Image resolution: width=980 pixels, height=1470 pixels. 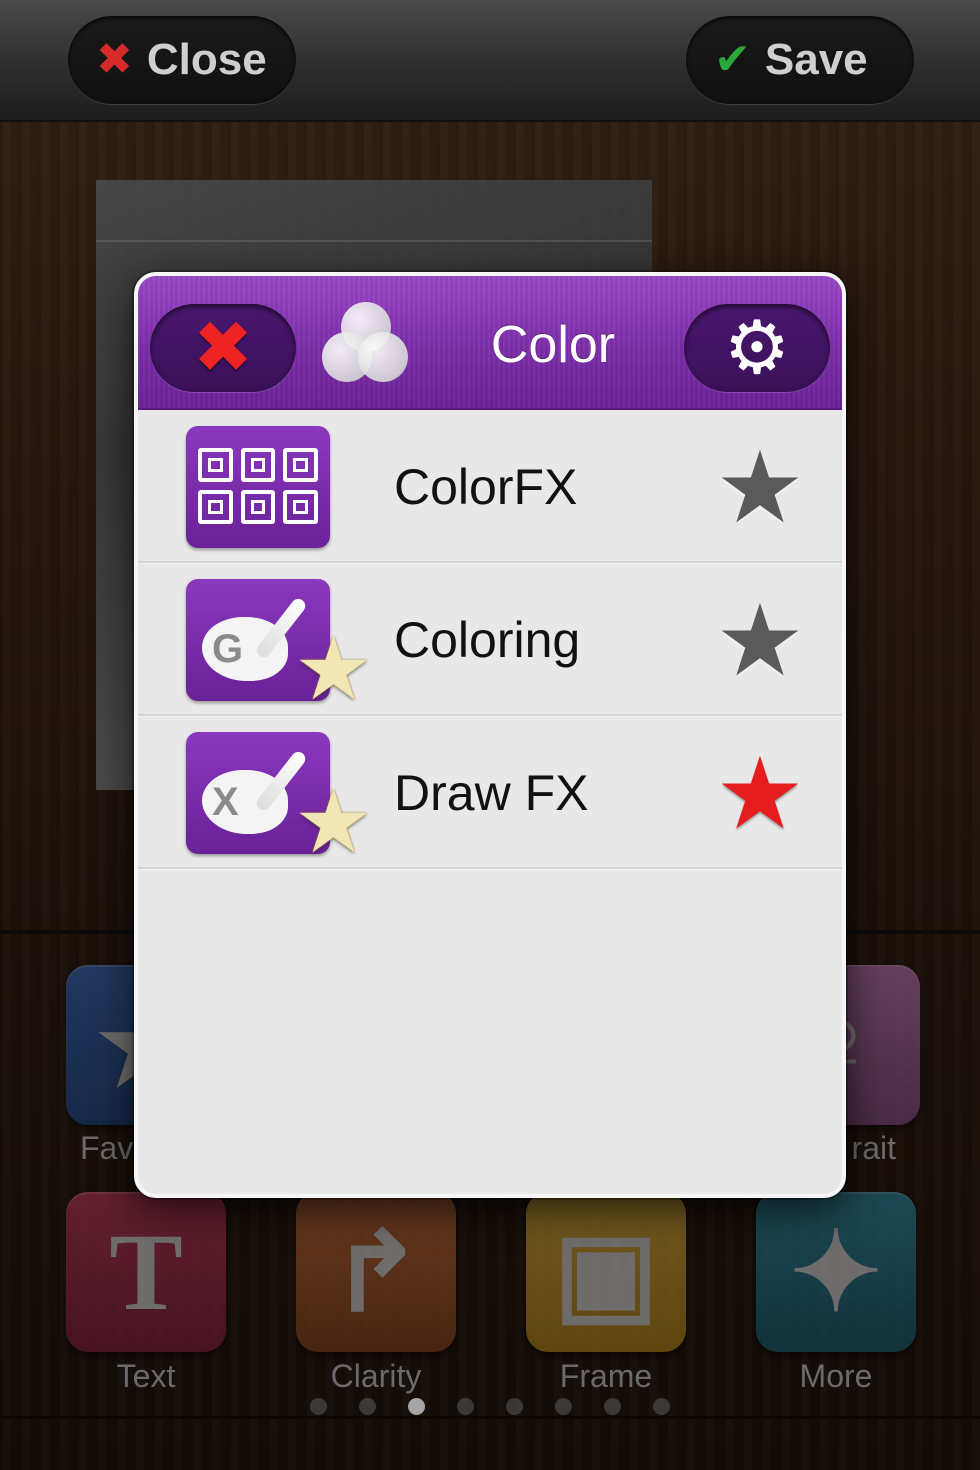 I want to click on favorite-star-icon-active: ★, so click(x=760, y=794).